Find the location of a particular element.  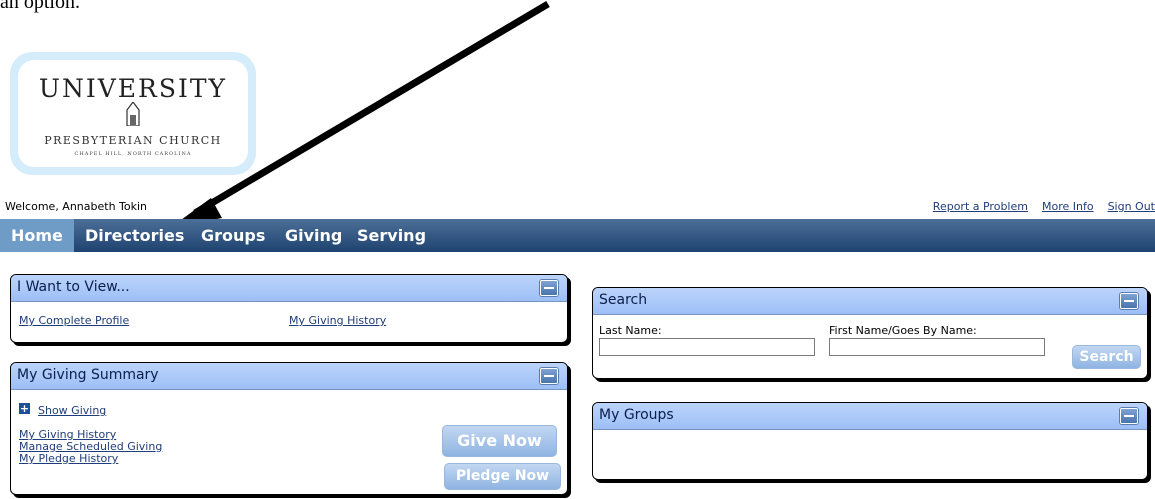

pledge-now-button: Pledge Now is located at coordinates (502, 476).